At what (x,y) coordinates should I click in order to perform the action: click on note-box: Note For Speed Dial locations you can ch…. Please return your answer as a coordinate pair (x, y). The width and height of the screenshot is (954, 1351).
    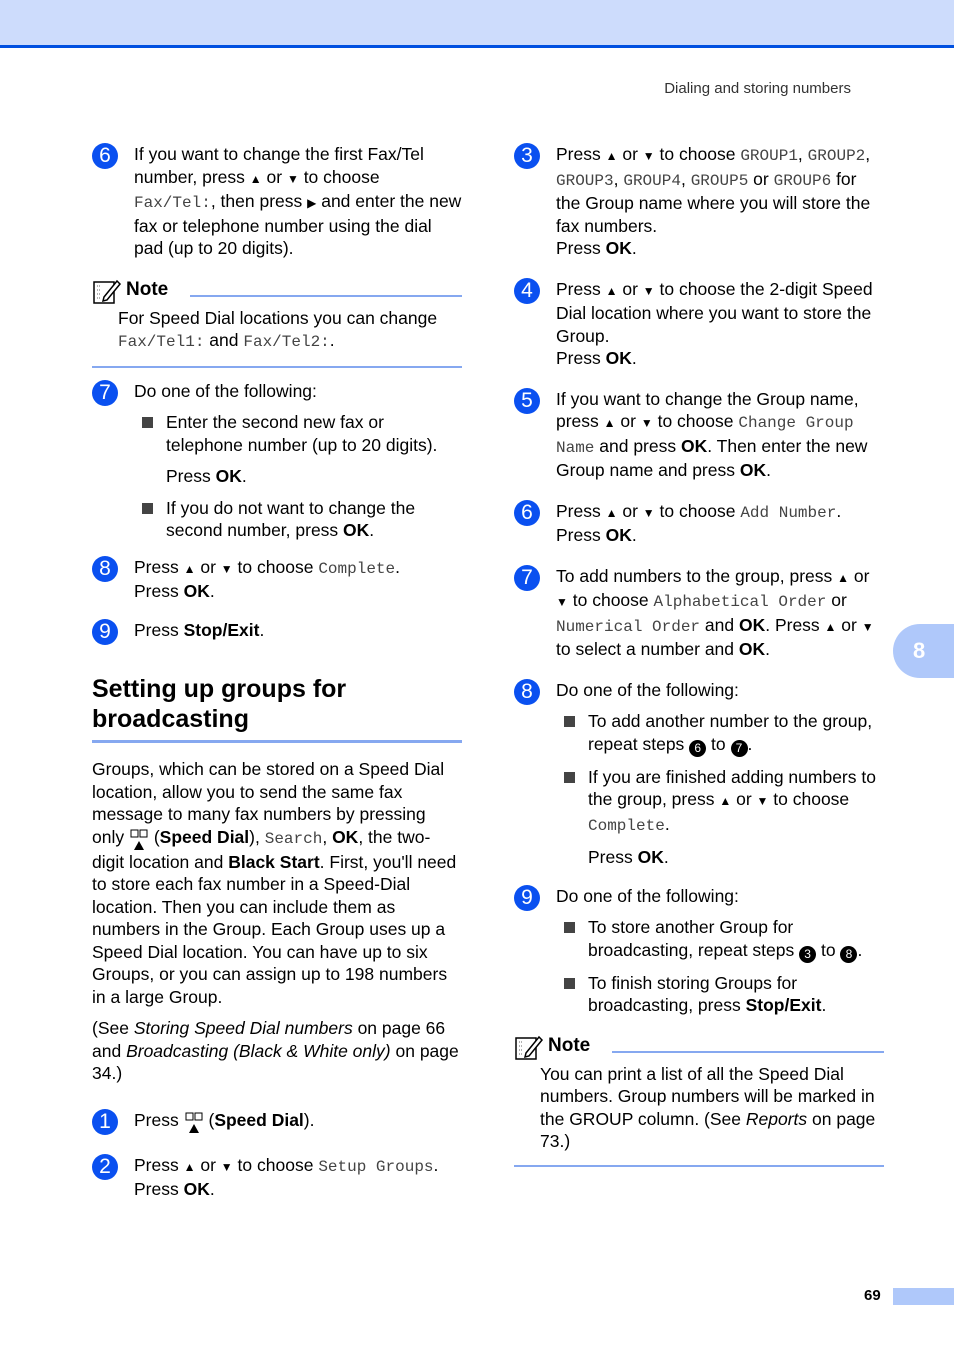
    Looking at the image, I should click on (277, 322).